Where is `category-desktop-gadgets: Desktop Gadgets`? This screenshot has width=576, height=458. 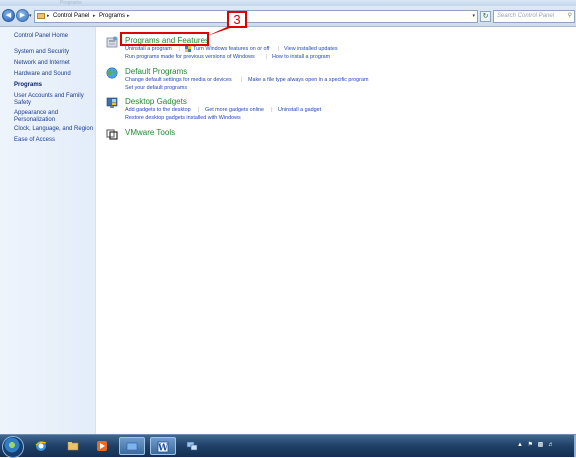
category-desktop-gadgets: Desktop Gadgets is located at coordinates (156, 101).